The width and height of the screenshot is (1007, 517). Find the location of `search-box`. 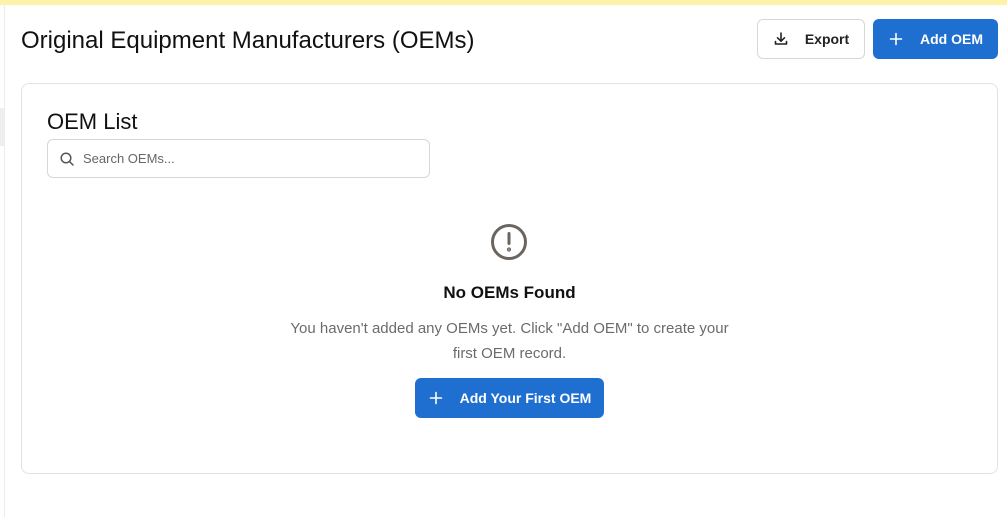

search-box is located at coordinates (238, 158).